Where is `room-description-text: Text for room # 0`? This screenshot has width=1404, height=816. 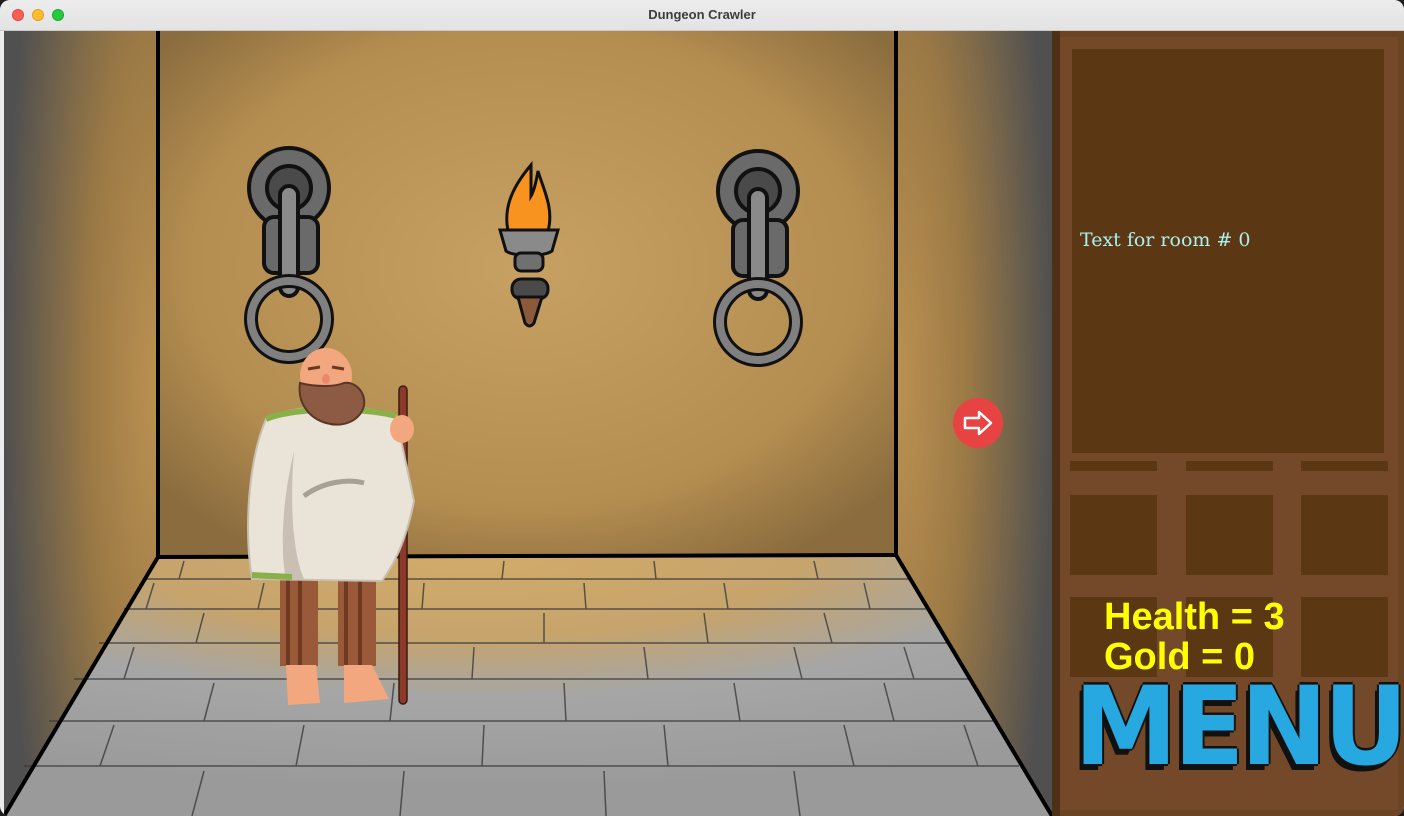
room-description-text: Text for room # 0 is located at coordinates (1165, 240).